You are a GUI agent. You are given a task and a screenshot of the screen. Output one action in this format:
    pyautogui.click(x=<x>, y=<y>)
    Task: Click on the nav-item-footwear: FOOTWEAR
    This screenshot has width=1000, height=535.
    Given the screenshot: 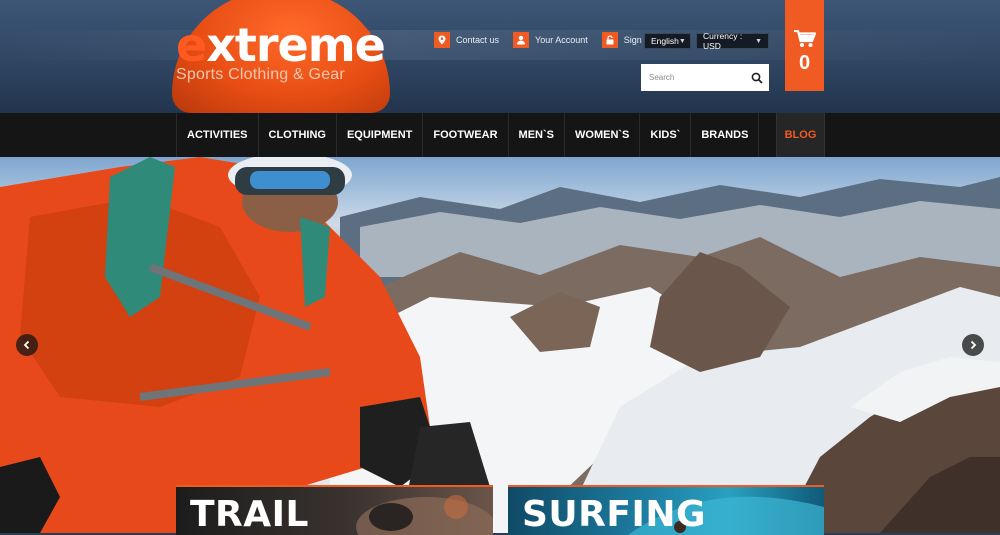 What is the action you would take?
    pyautogui.click(x=466, y=135)
    